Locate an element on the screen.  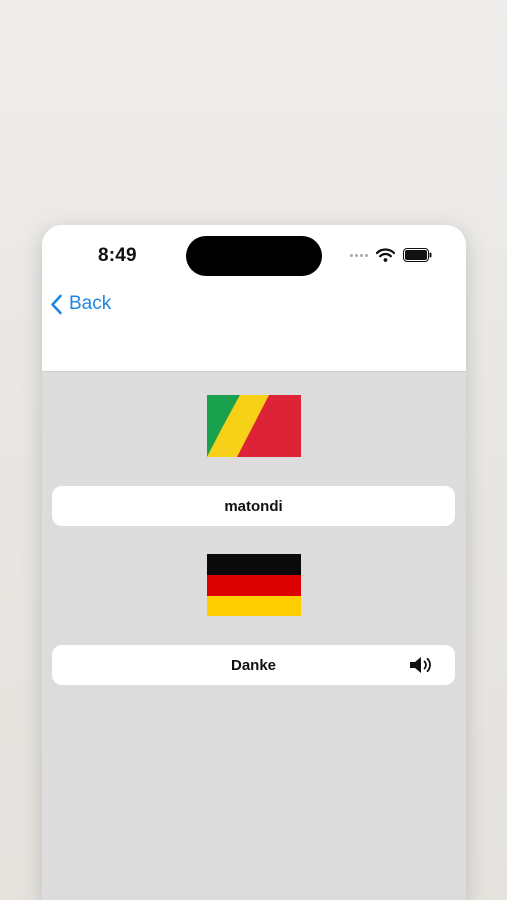
target-word: Danke is located at coordinates (253, 665).